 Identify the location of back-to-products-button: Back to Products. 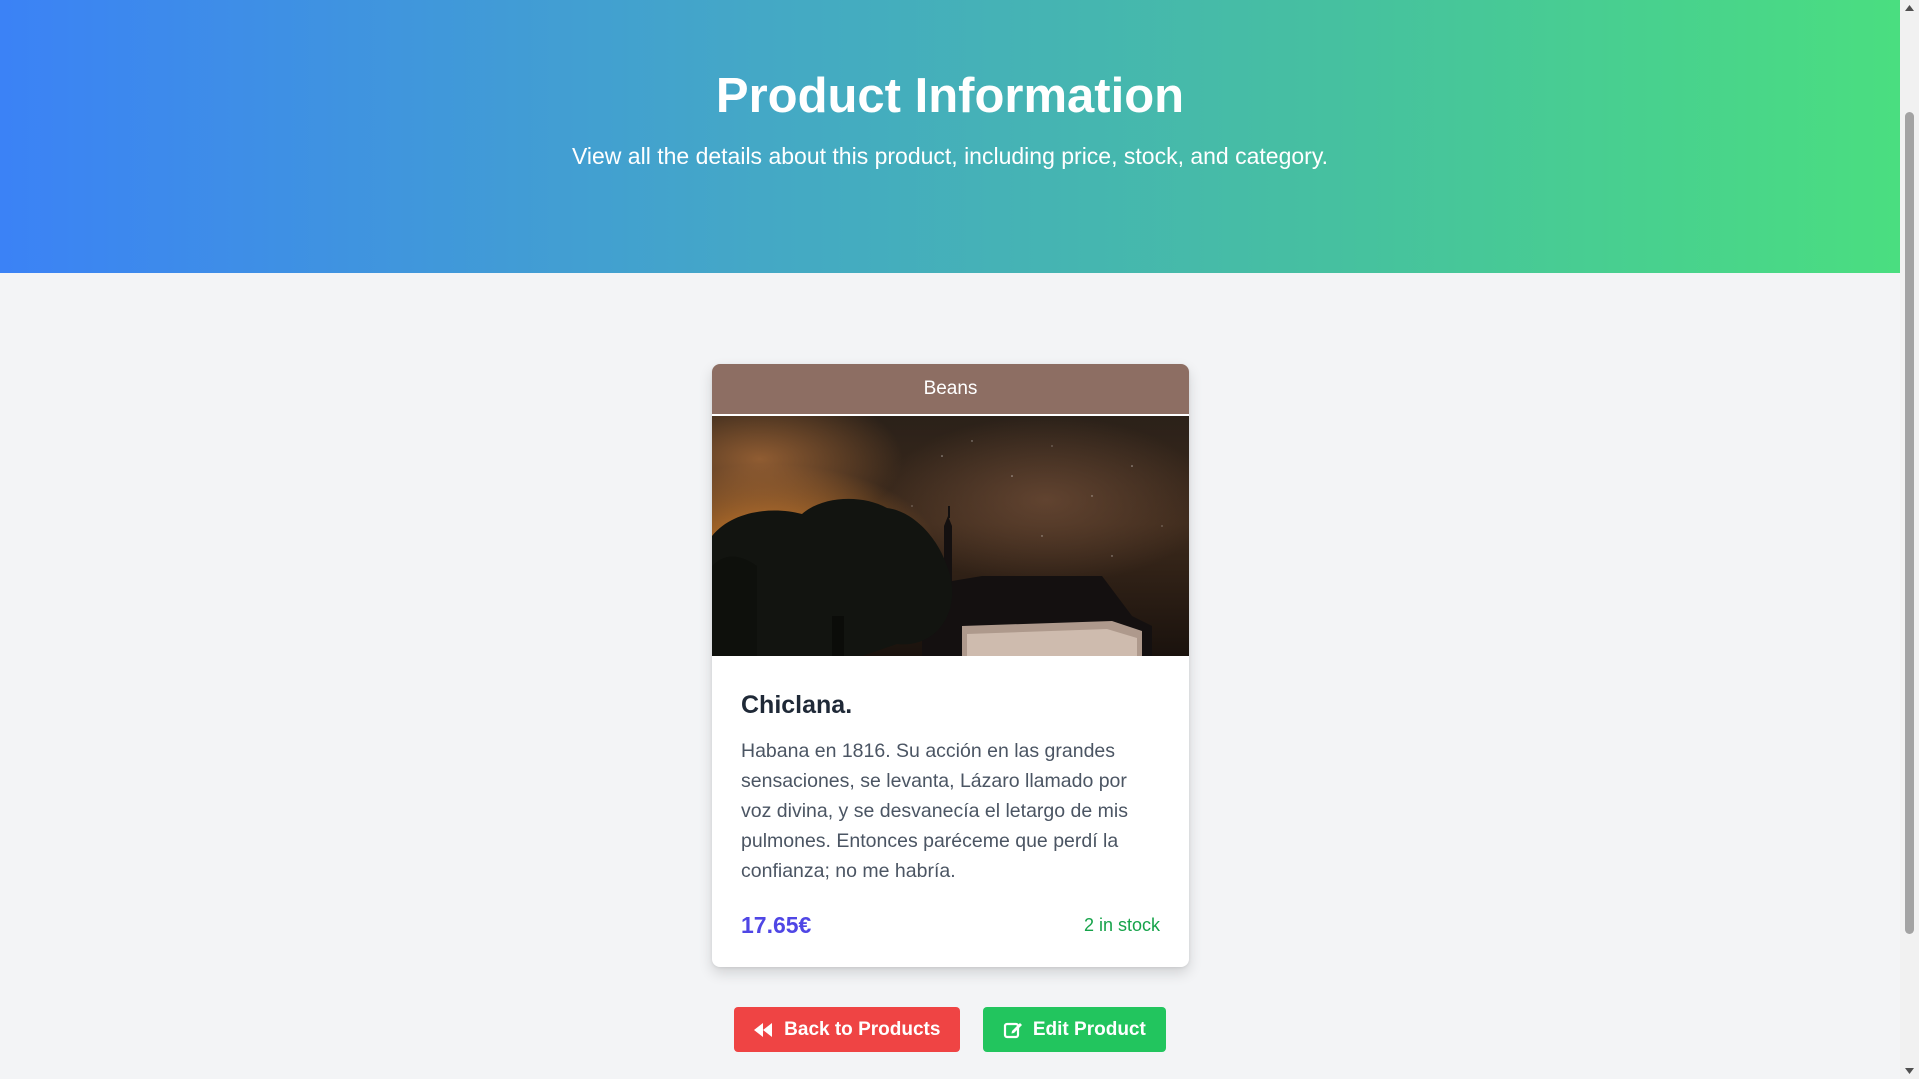
(847, 1029).